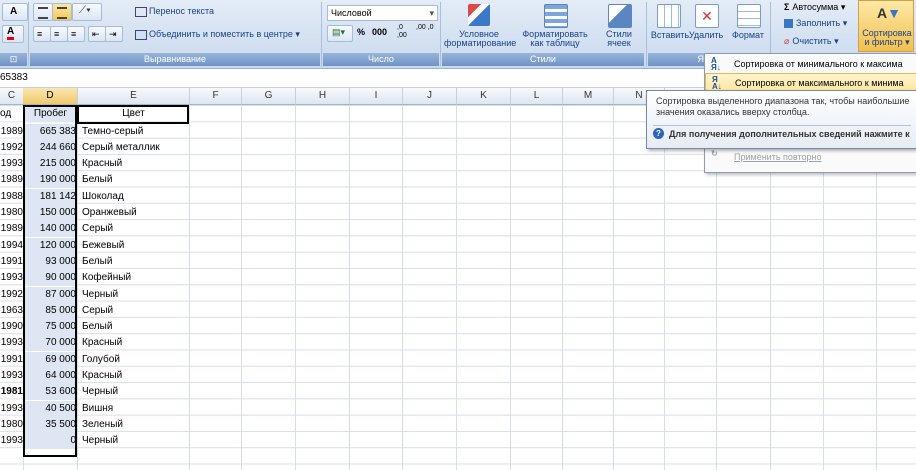 The width and height of the screenshot is (916, 470). Describe the element at coordinates (136, 278) in the screenshot. I see `color-cell: Кофейный` at that location.